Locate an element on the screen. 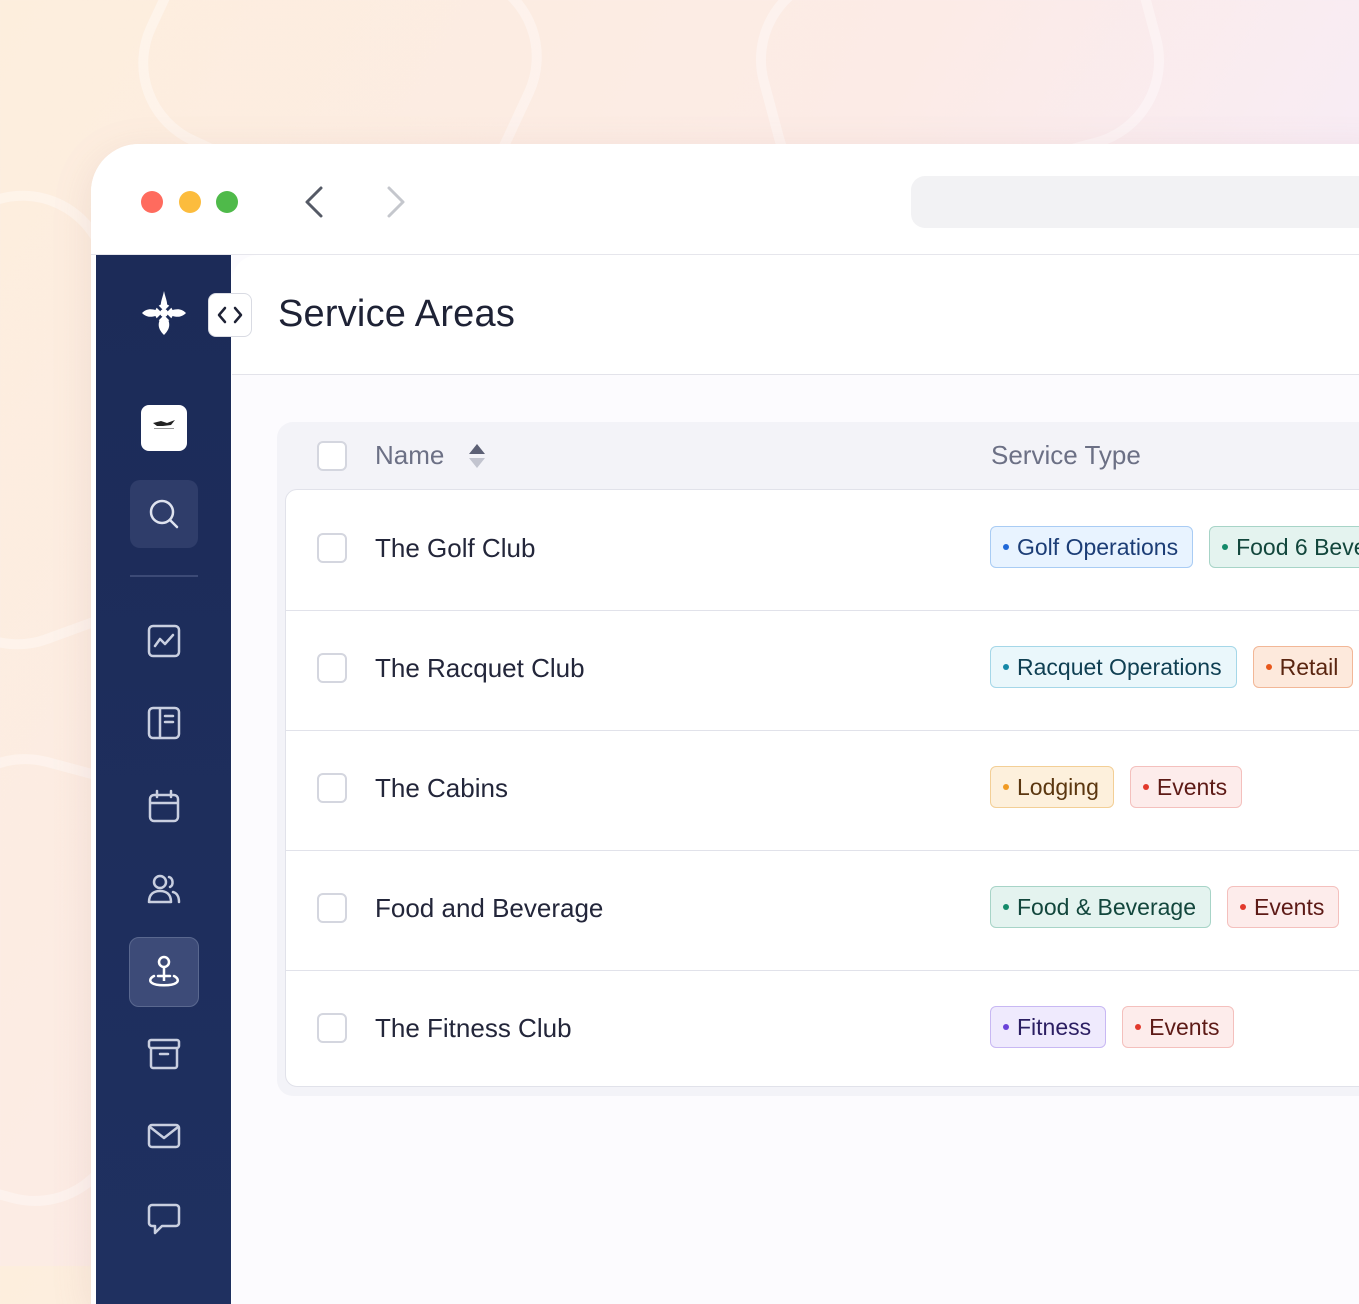 This screenshot has height=1304, width=1359. service-type-tag: Retail is located at coordinates (1303, 667).